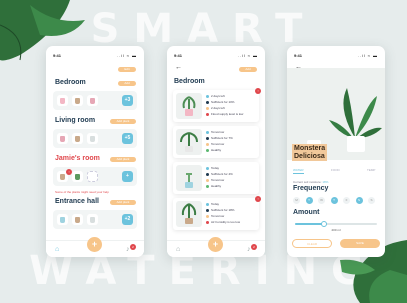 The image size is (407, 303). Describe the element at coordinates (311, 188) in the screenshot. I see `frequency-title: Frequency` at that location.